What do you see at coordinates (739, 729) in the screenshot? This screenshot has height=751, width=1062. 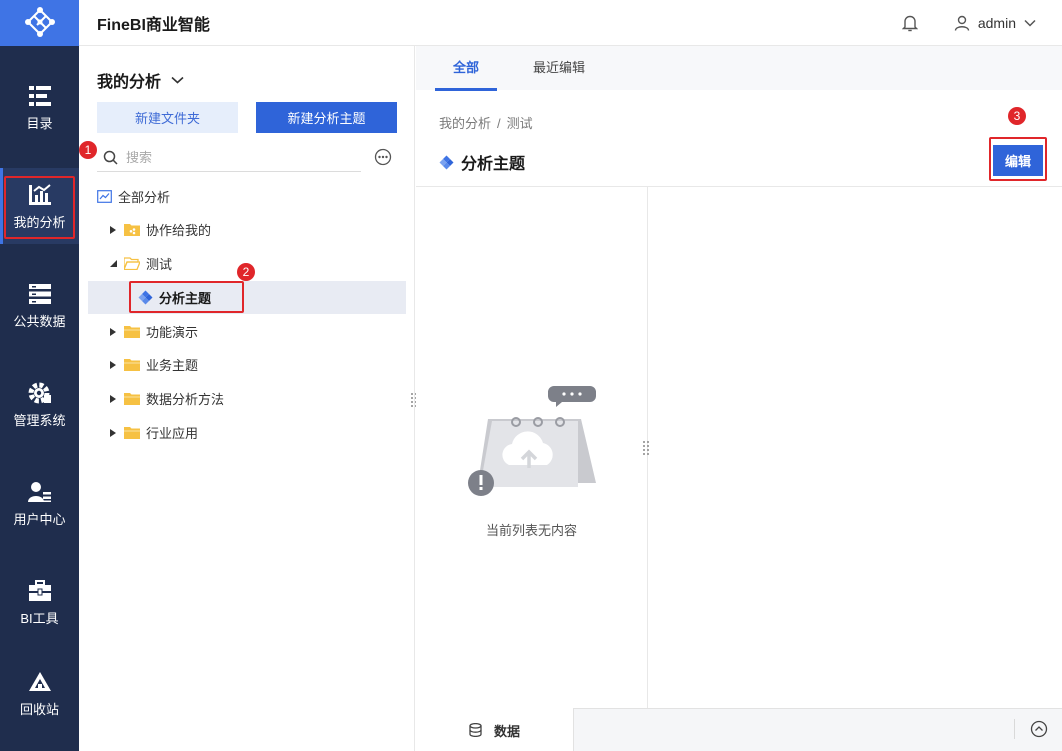 I see `bottom-bar: 数据` at bounding box center [739, 729].